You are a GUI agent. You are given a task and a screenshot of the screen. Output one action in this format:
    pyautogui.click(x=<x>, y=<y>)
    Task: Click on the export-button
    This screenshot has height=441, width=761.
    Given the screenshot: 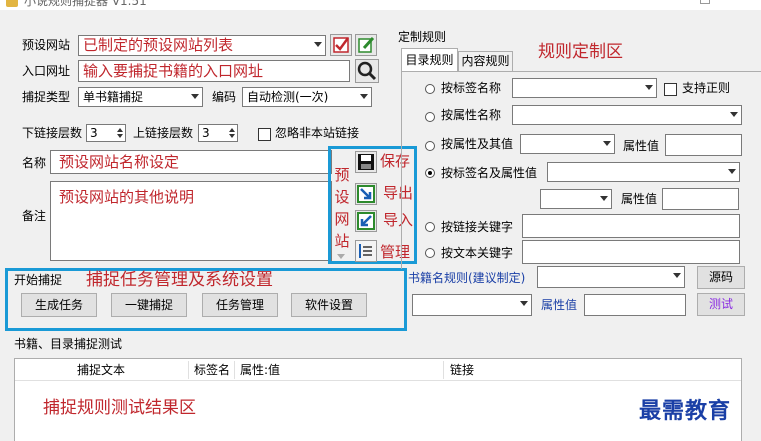 What is the action you would take?
    pyautogui.click(x=366, y=194)
    